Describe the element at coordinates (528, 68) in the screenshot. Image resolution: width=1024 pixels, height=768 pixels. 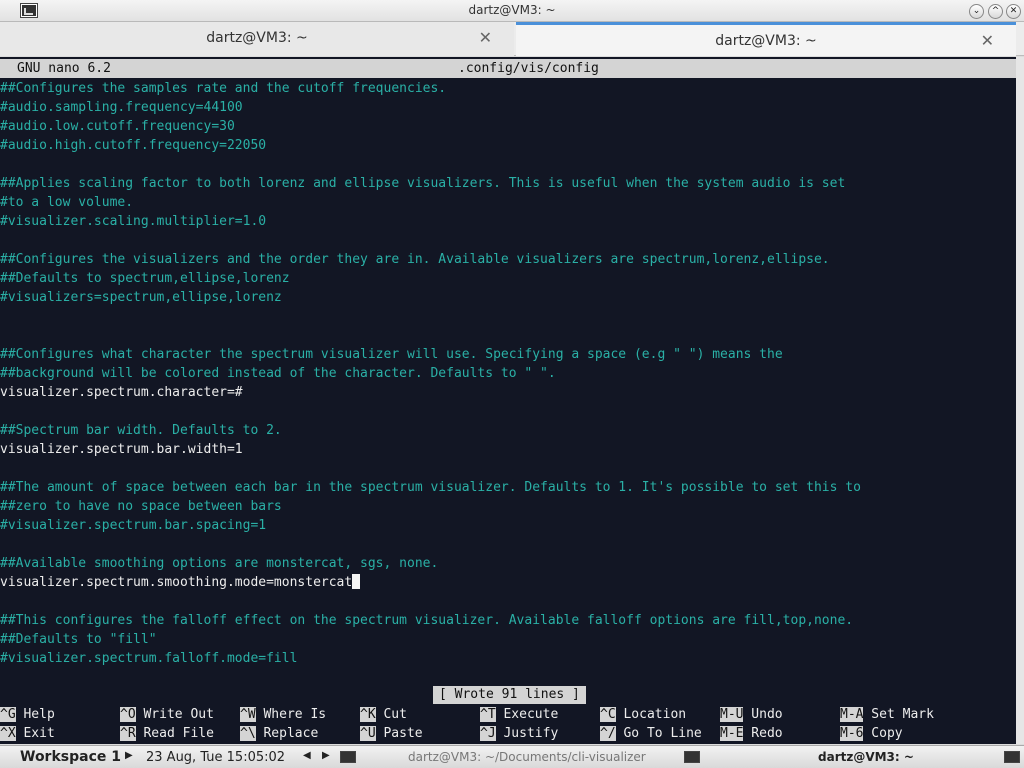
I see `nano-filename: .config/vis/config` at that location.